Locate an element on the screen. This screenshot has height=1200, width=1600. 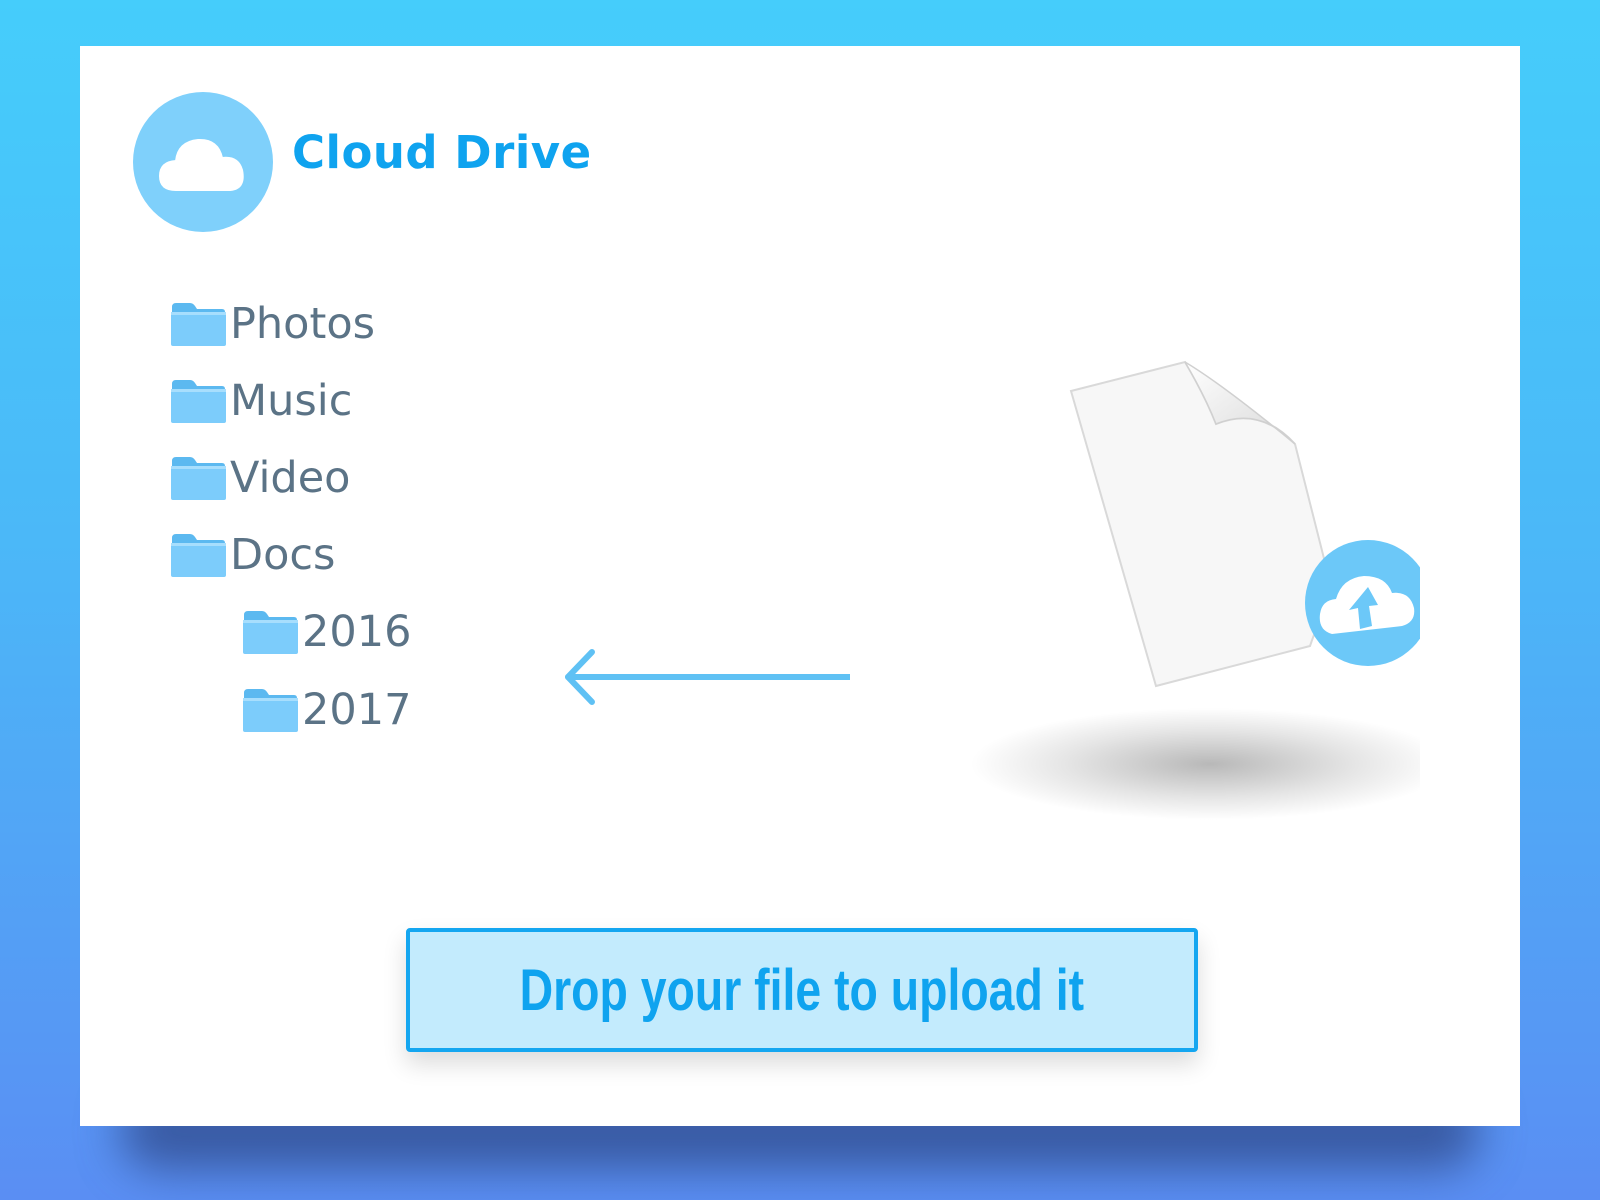
folder-item-docs: Docs is located at coordinates (252, 555).